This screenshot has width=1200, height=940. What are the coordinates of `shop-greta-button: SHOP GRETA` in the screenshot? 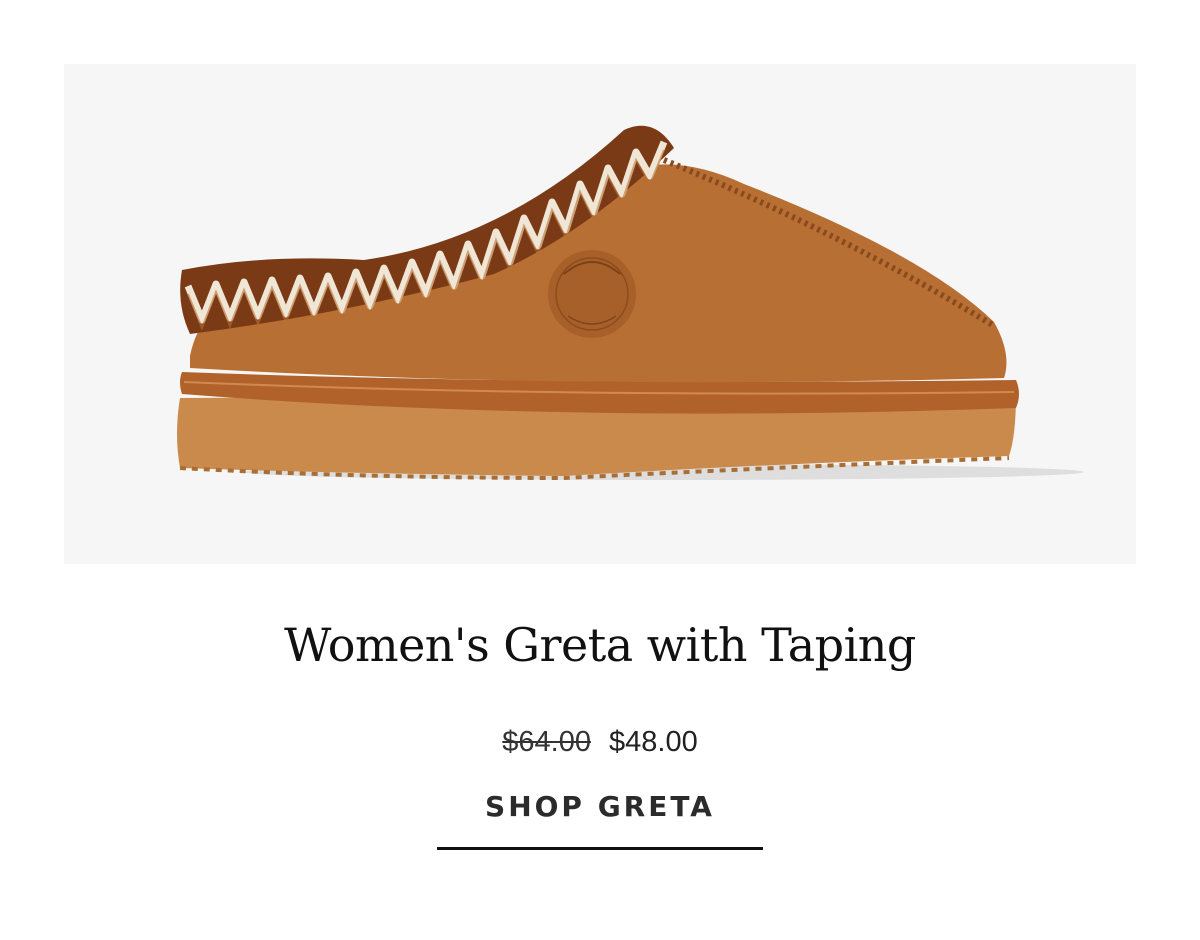 It's located at (600, 820).